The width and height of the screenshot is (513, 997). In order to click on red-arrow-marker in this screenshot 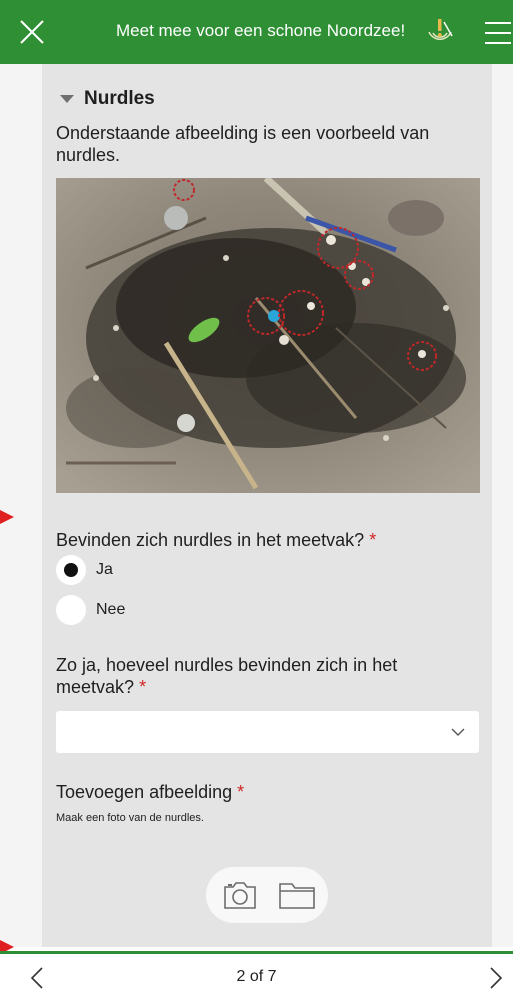, I will do `click(7, 517)`.